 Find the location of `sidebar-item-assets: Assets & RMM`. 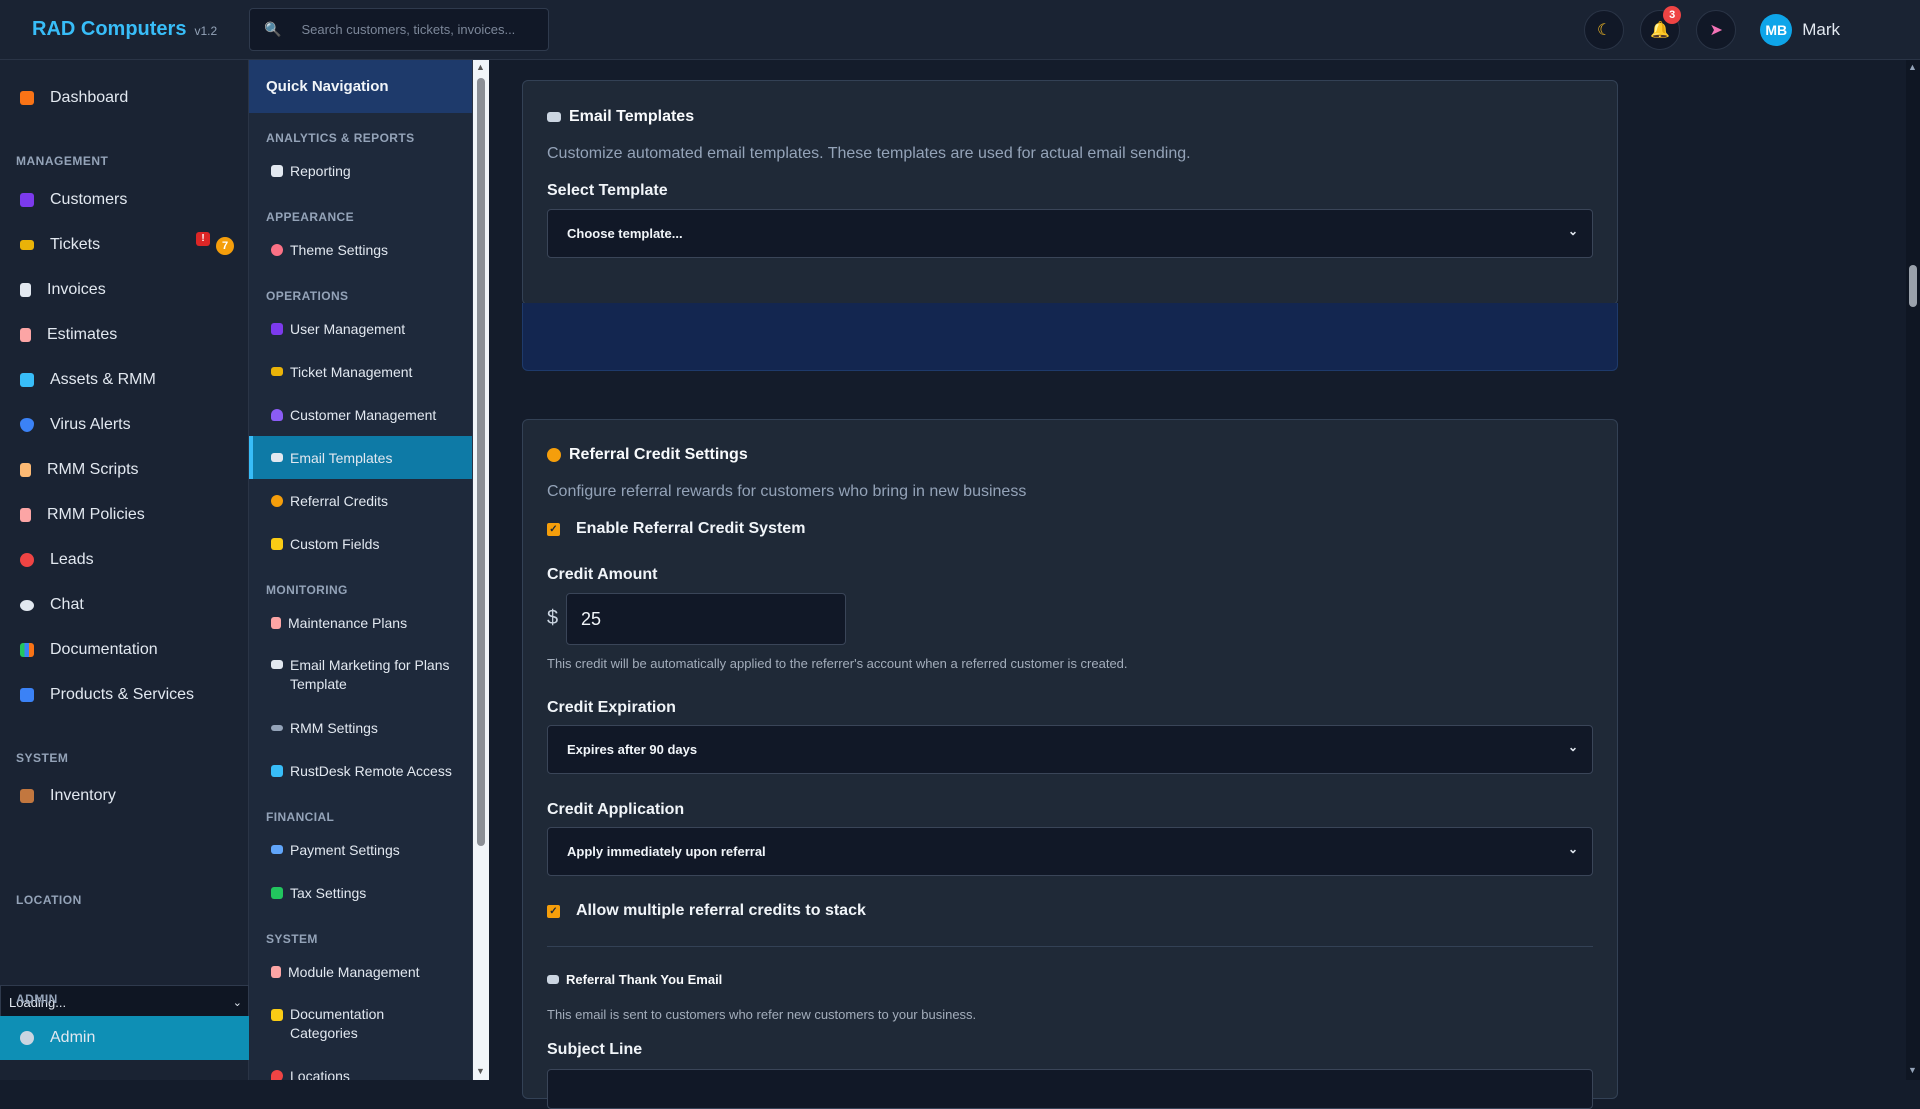

sidebar-item-assets: Assets & RMM is located at coordinates (124, 380).